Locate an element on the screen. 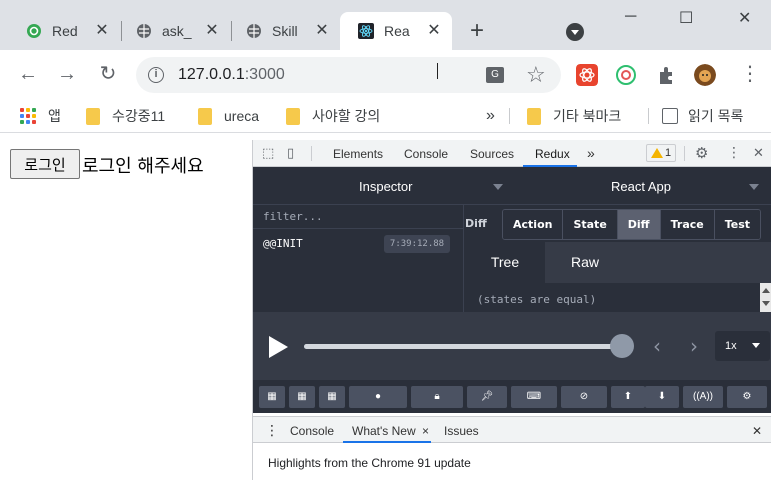 Image resolution: width=771 pixels, height=480 pixels. drawer-tab-close-icon: × is located at coordinates (425, 431).